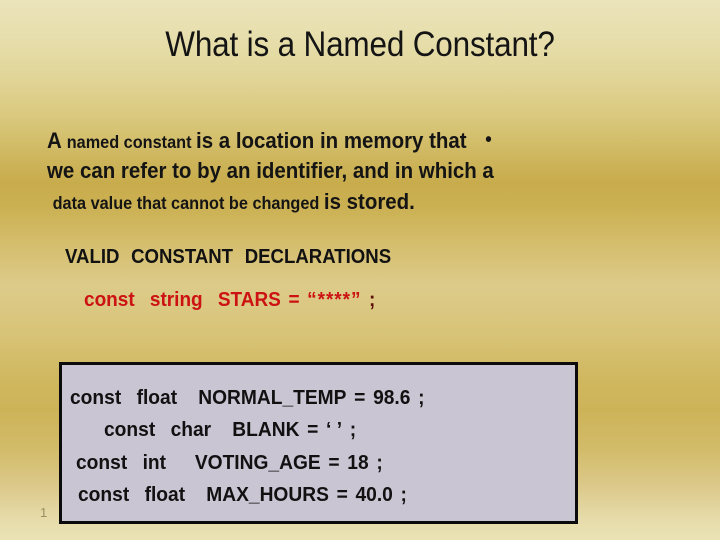 This screenshot has height=540, width=720. What do you see at coordinates (372, 300) in the screenshot?
I see `sample-terminator: ;` at bounding box center [372, 300].